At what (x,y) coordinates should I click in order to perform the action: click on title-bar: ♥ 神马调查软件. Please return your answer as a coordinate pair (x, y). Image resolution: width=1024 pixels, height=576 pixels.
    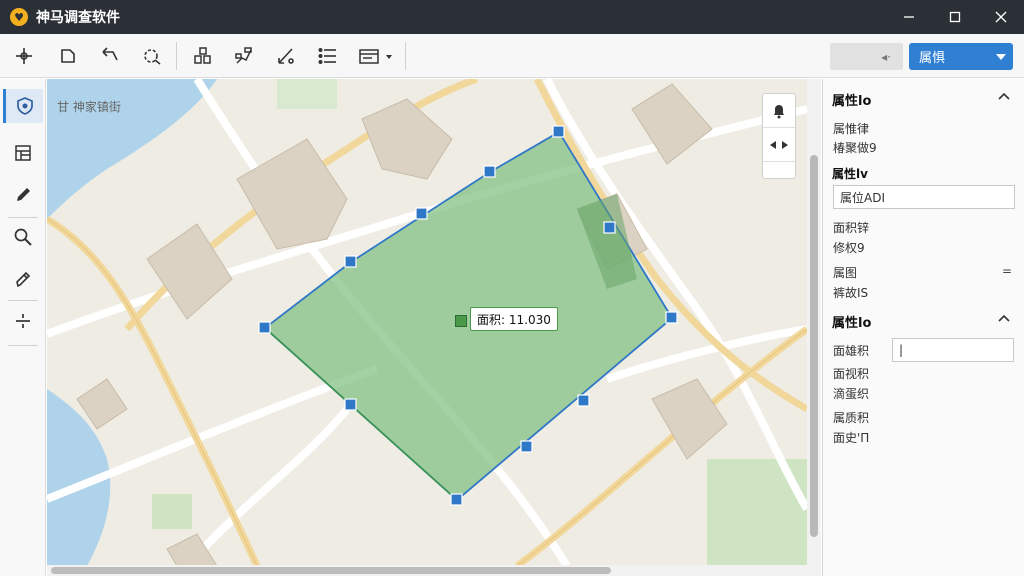
    Looking at the image, I should click on (512, 17).